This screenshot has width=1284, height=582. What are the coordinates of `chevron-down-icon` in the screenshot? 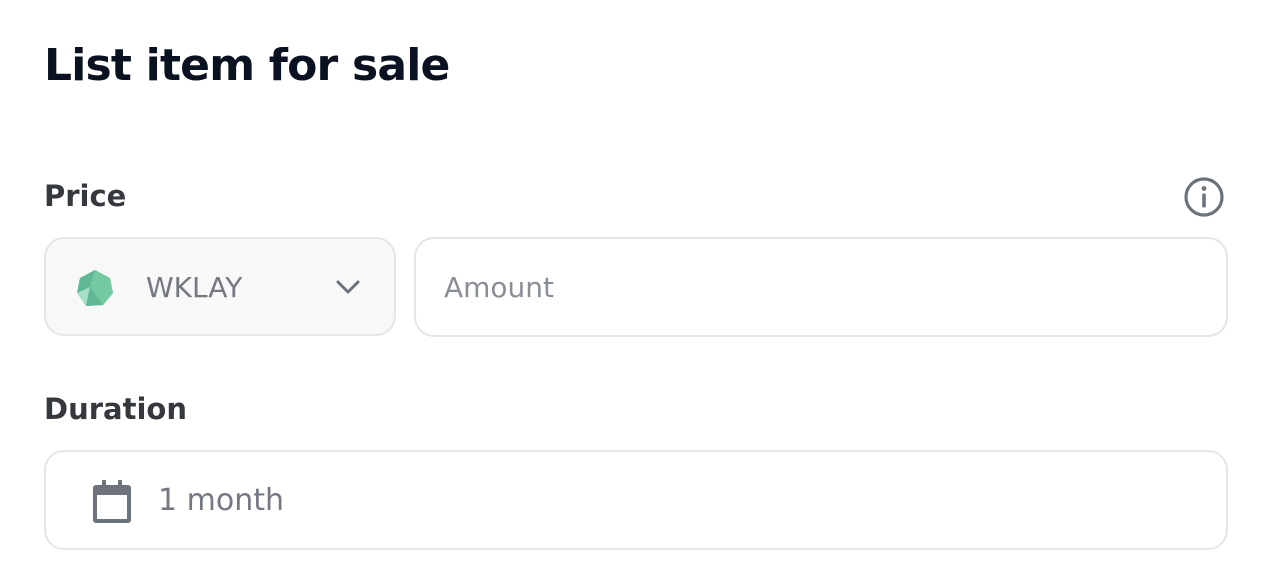 It's located at (348, 287).